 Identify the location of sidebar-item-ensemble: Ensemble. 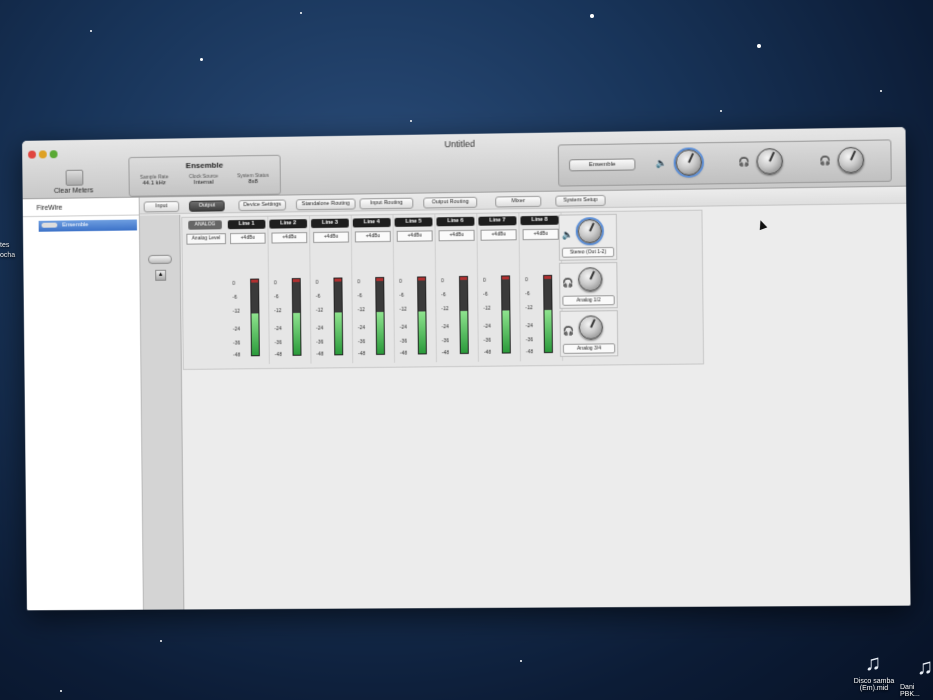
(88, 225).